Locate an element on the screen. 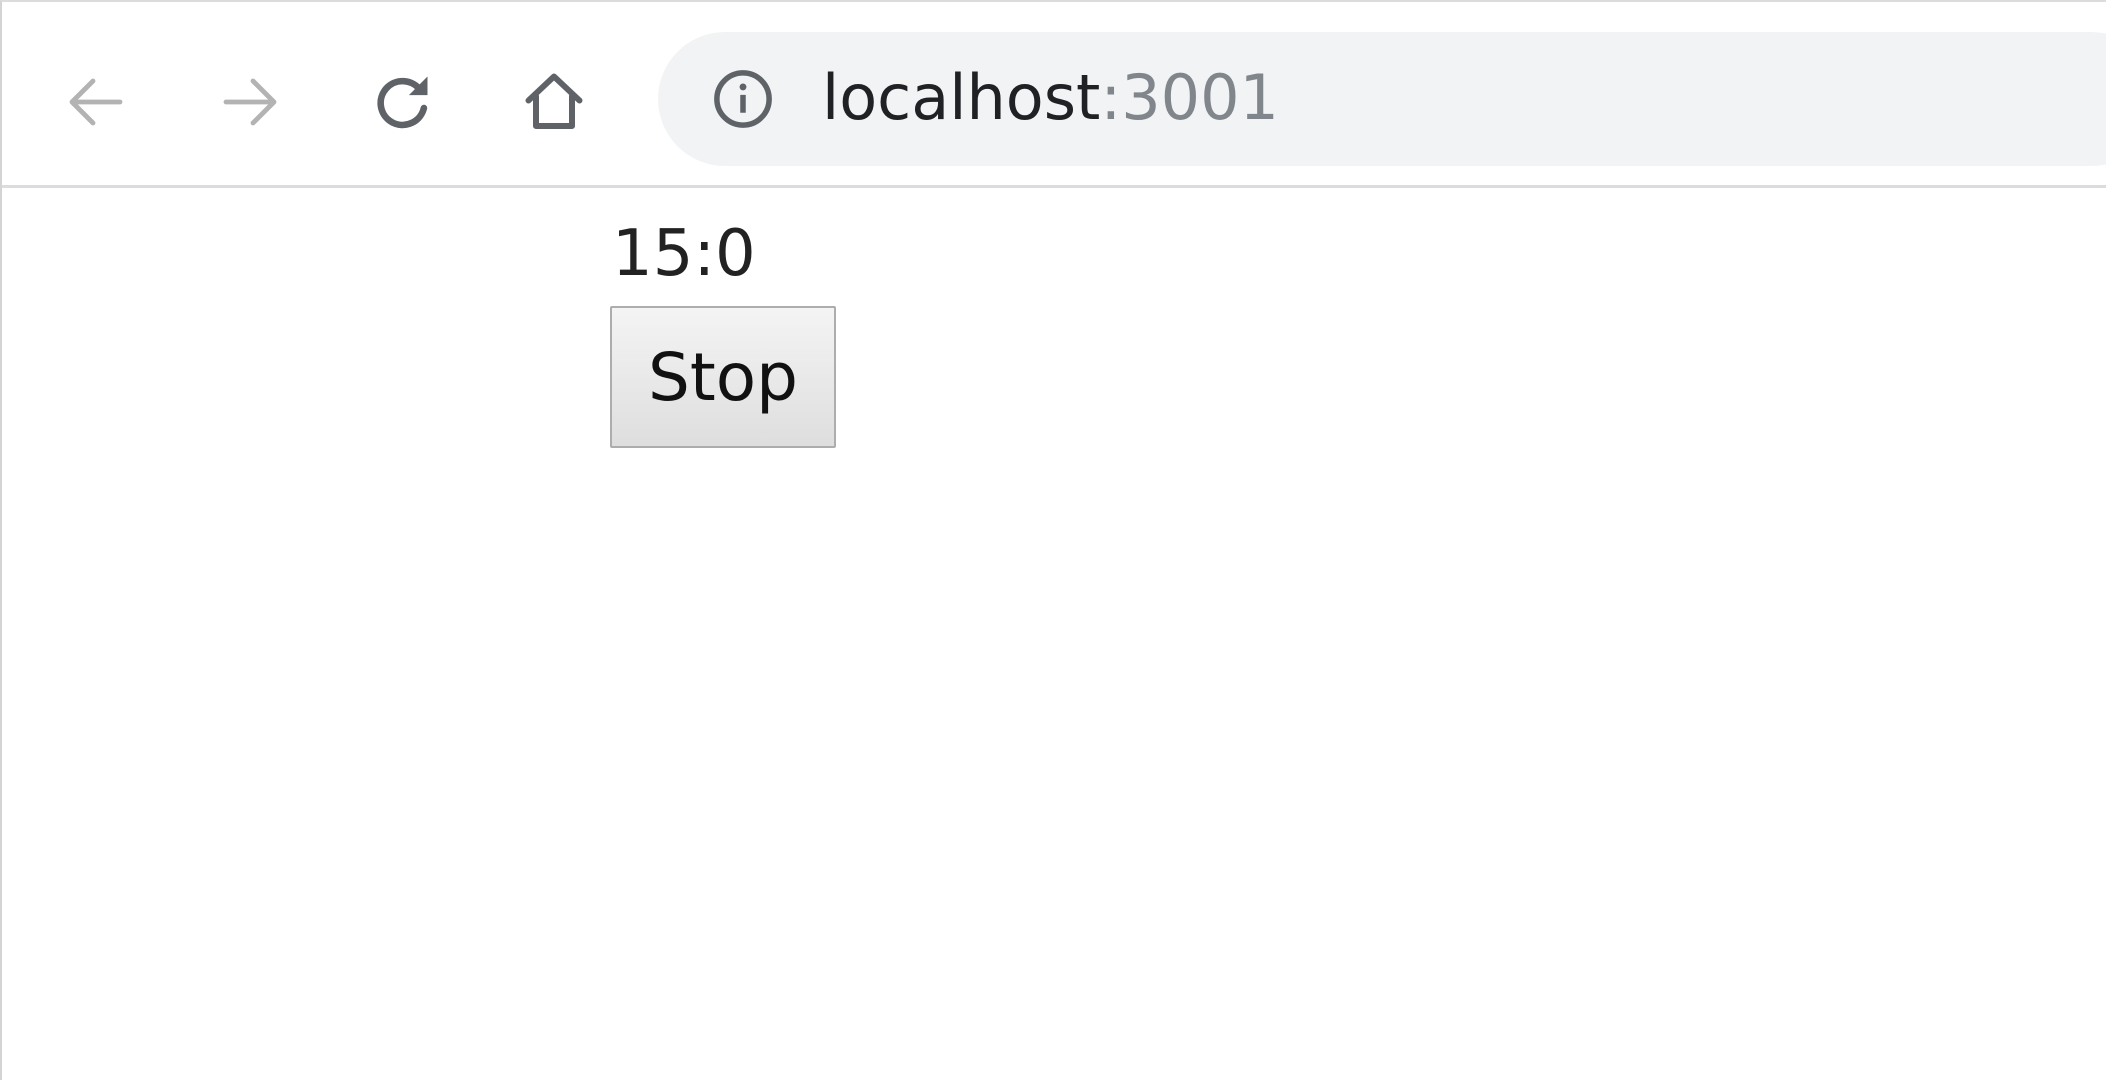 The width and height of the screenshot is (2106, 1082). back-button is located at coordinates (96, 102).